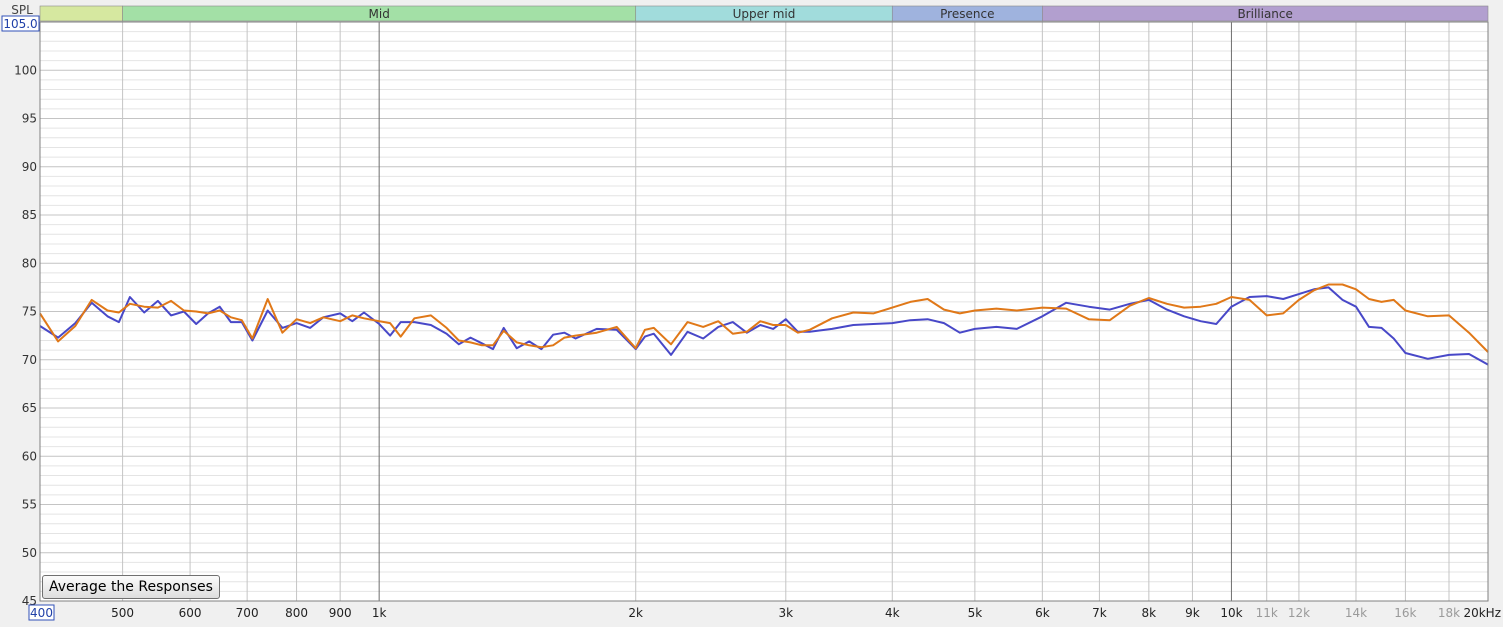 The image size is (1503, 627). I want to click on y-tick-95: 95, so click(29, 119).